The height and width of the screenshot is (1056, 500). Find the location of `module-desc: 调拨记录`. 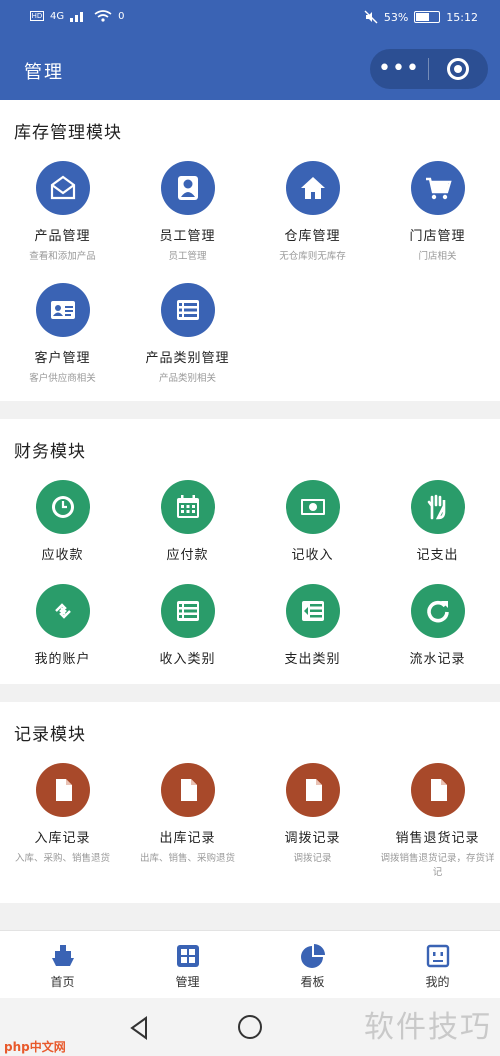

module-desc: 调拨记录 is located at coordinates (312, 858).